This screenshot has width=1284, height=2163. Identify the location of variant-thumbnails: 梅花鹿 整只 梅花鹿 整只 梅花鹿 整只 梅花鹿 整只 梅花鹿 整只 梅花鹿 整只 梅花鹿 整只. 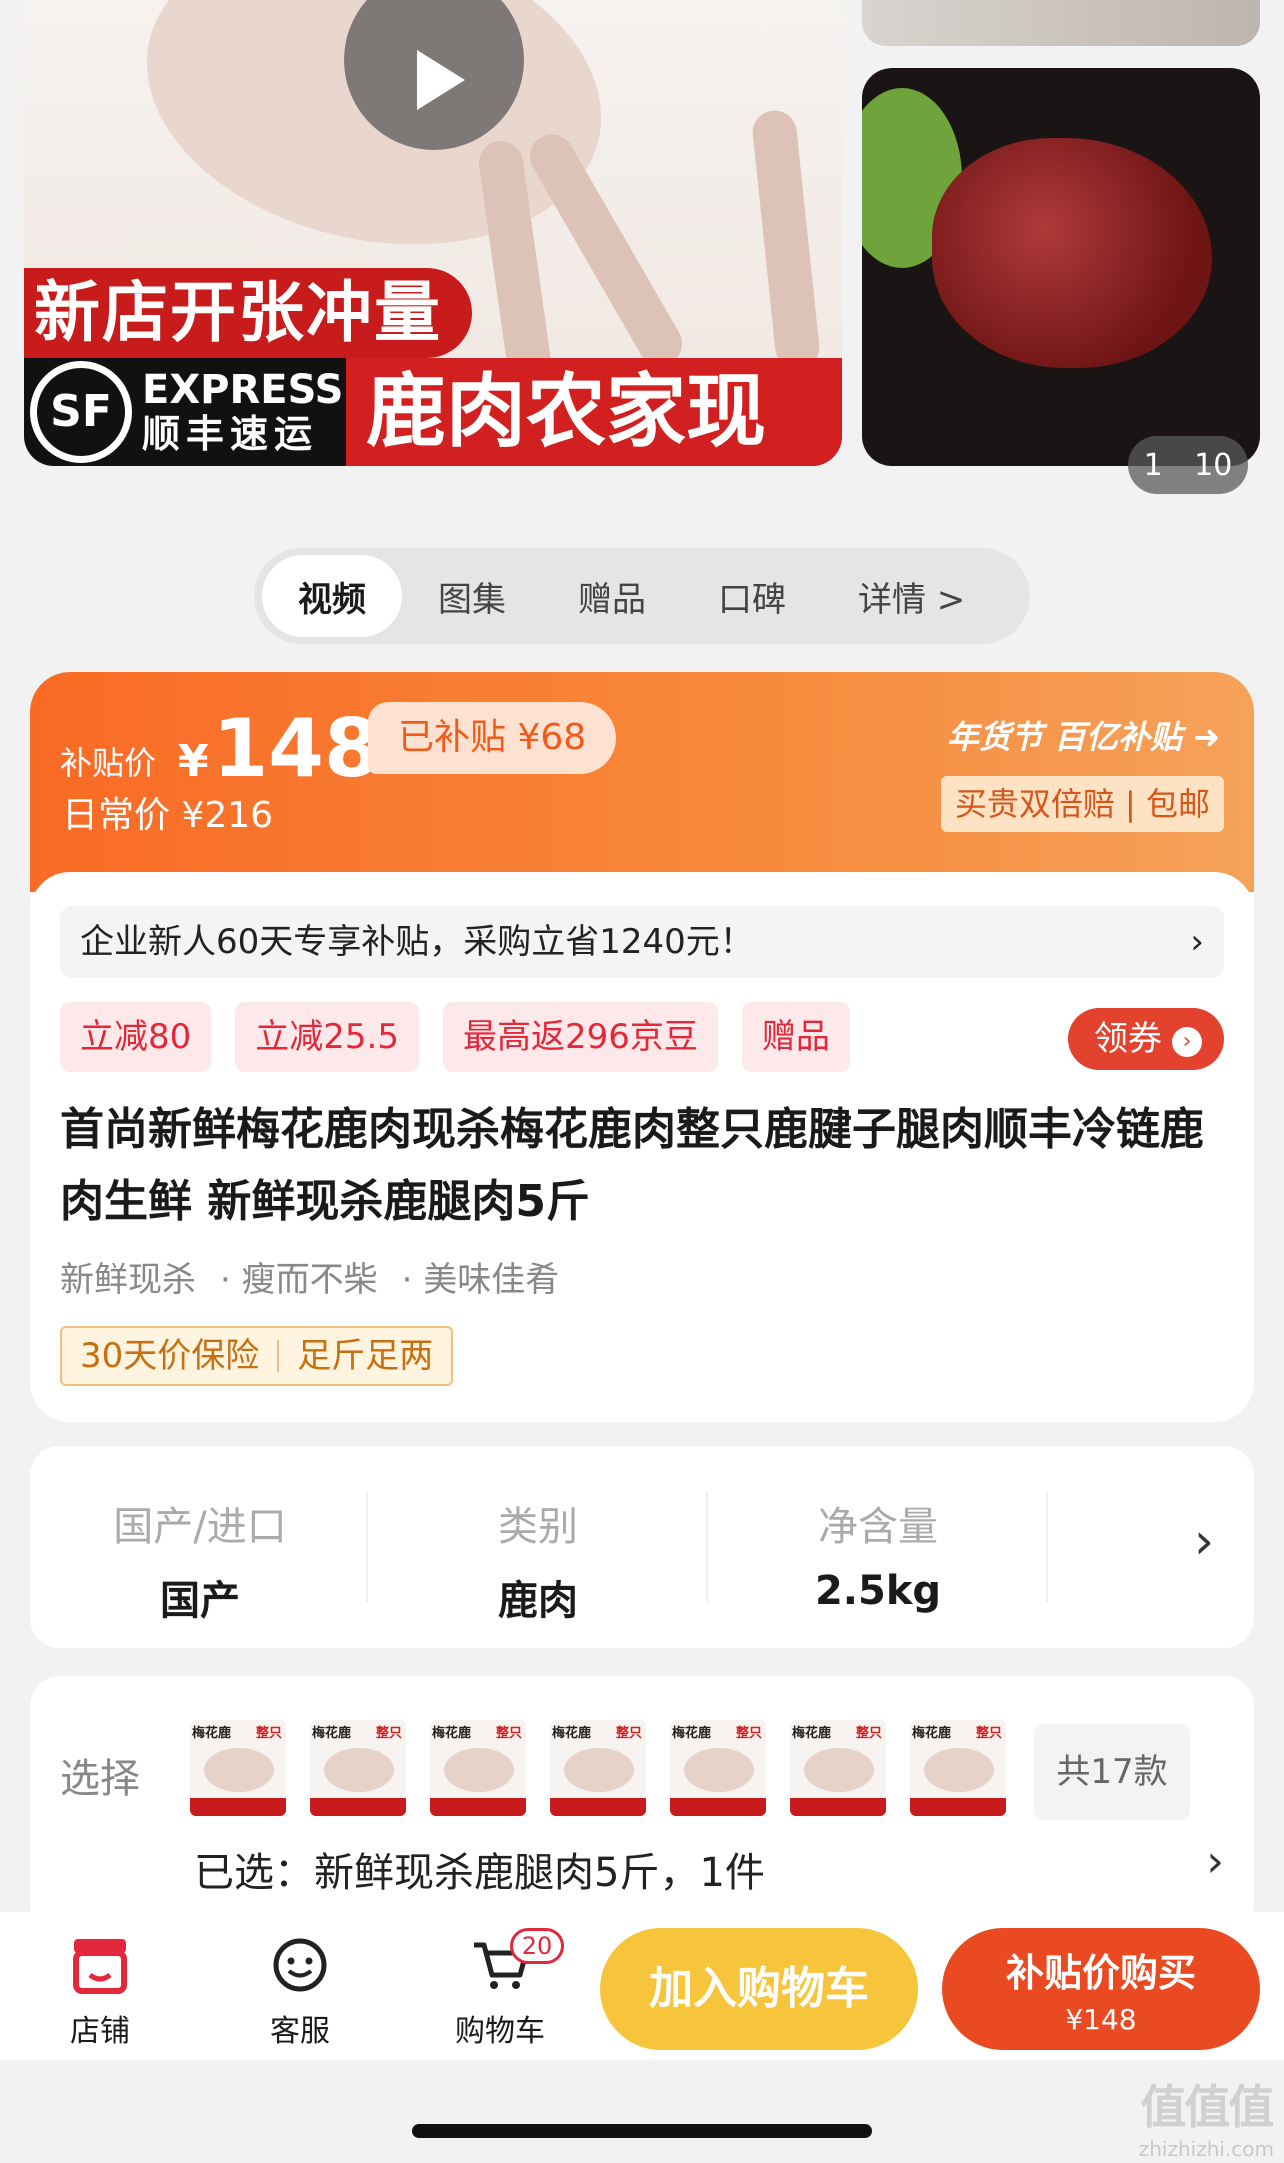
(598, 1768).